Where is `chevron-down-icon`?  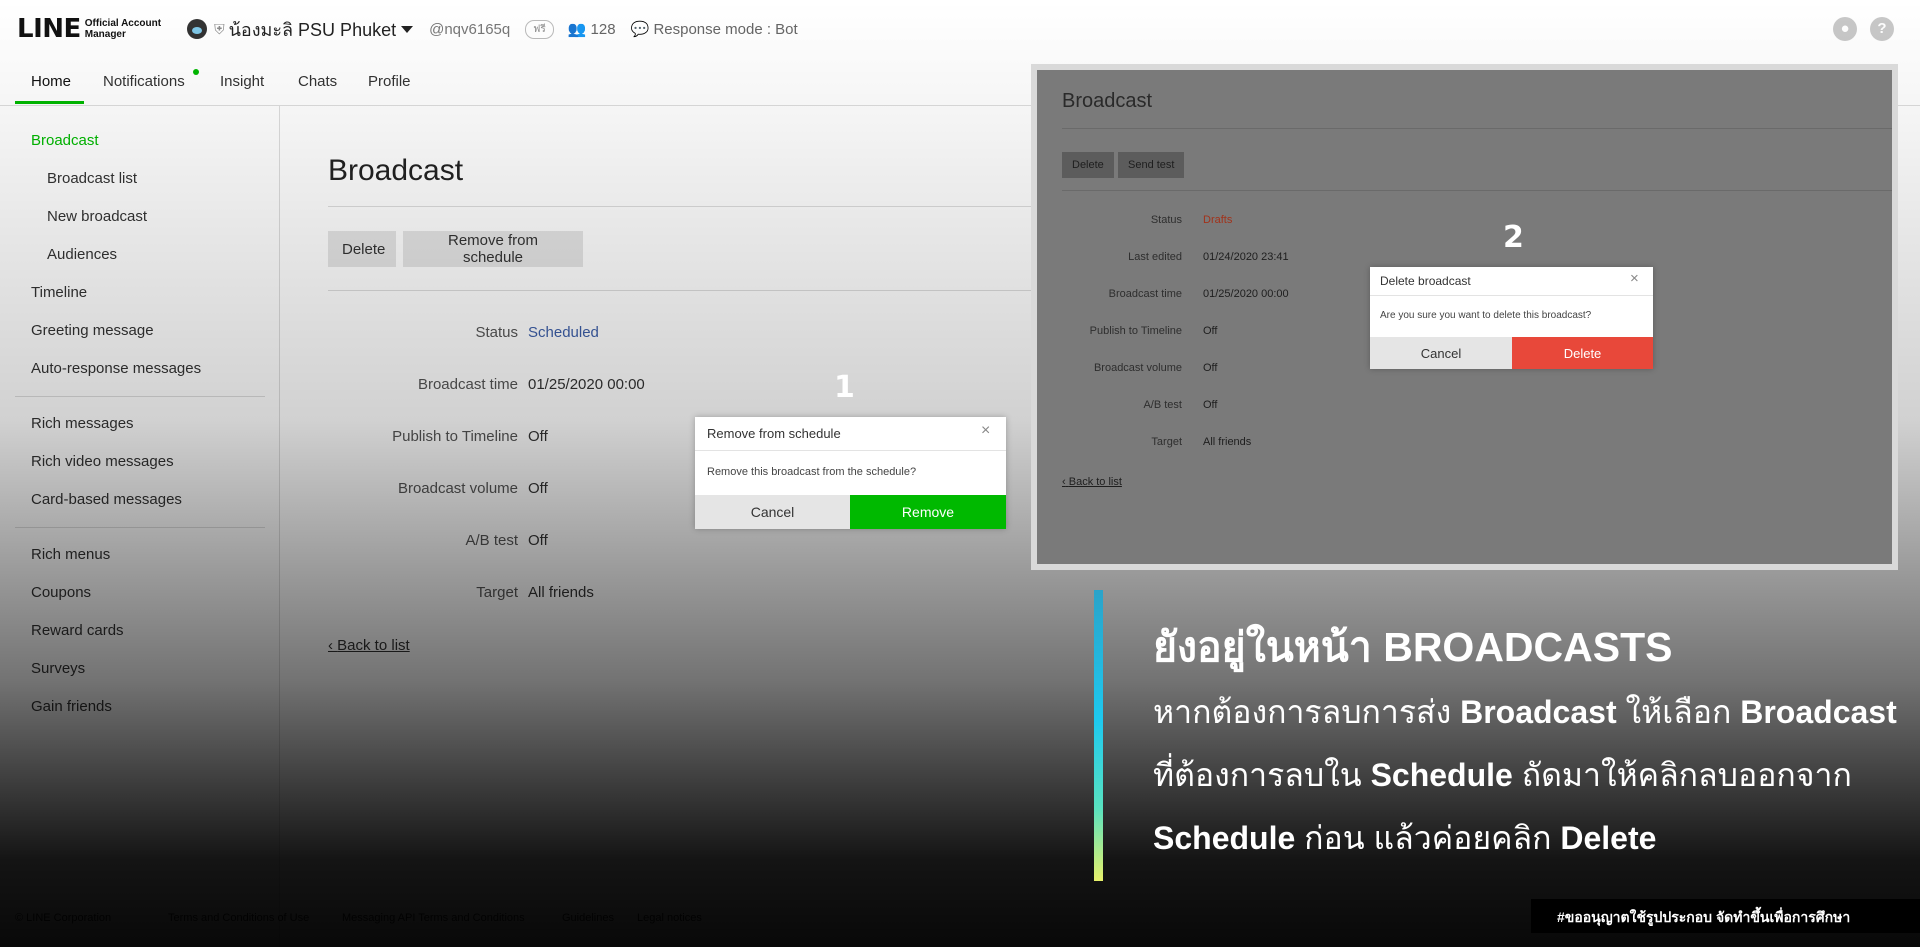 chevron-down-icon is located at coordinates (407, 29).